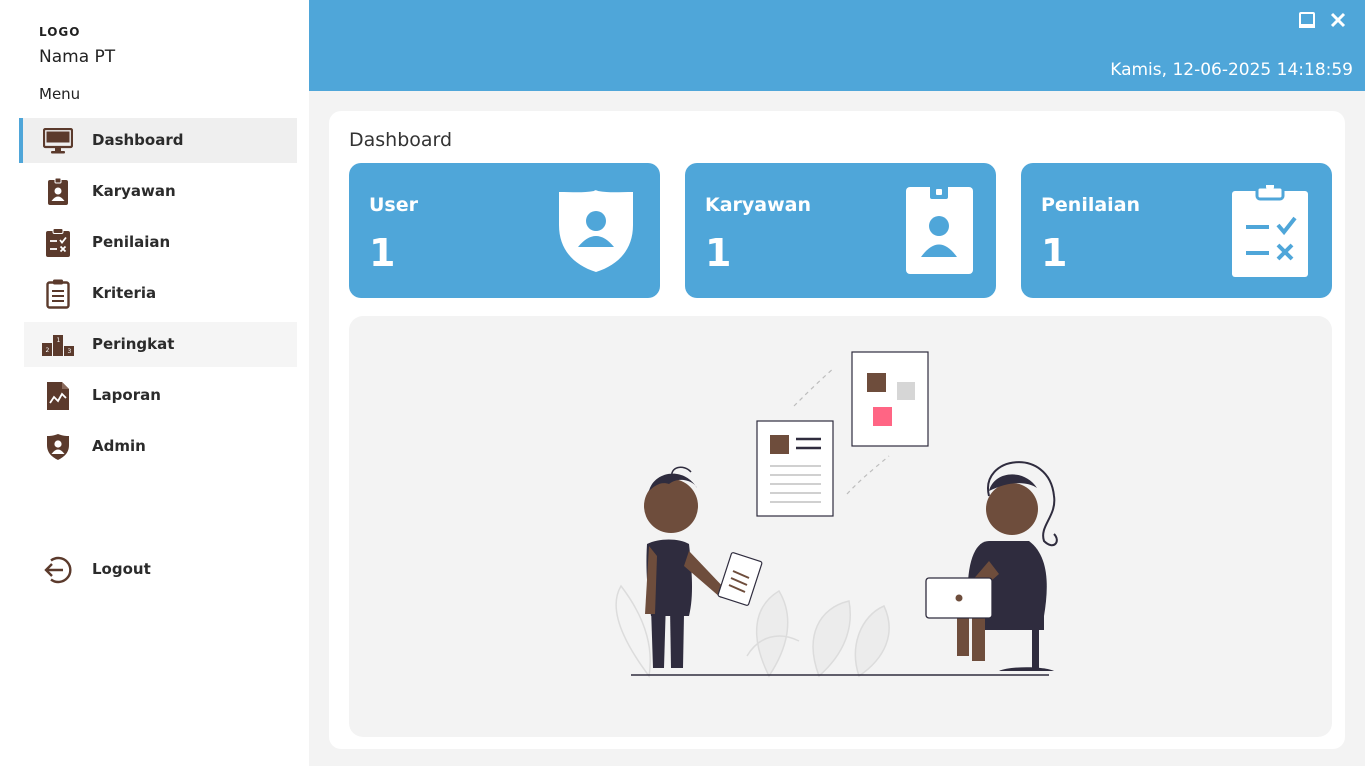  What do you see at coordinates (160, 446) in the screenshot?
I see `sidebar-item-admin: Admin` at bounding box center [160, 446].